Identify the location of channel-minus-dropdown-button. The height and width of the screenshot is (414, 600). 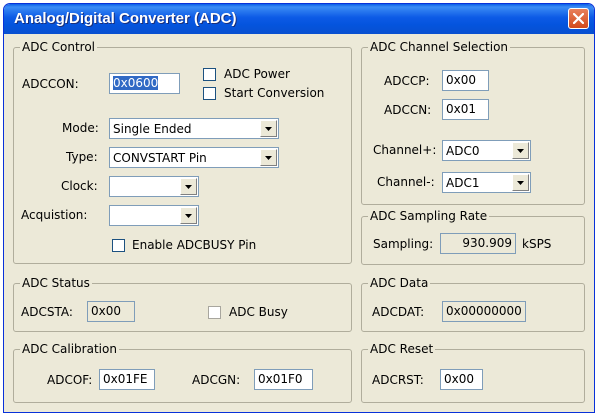
(520, 182).